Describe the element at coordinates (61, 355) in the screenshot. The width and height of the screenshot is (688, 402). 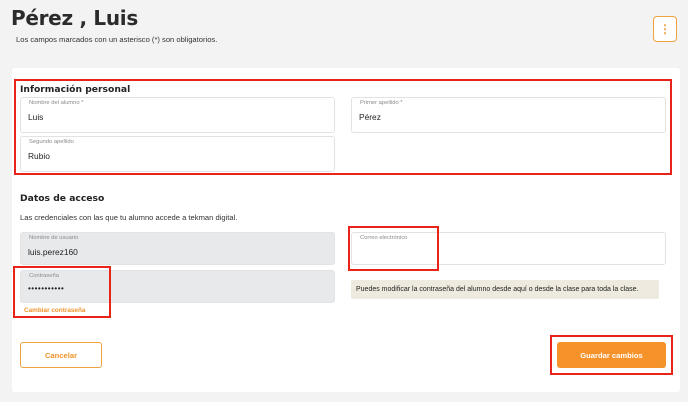
I see `cancel-button: Cancelar` at that location.